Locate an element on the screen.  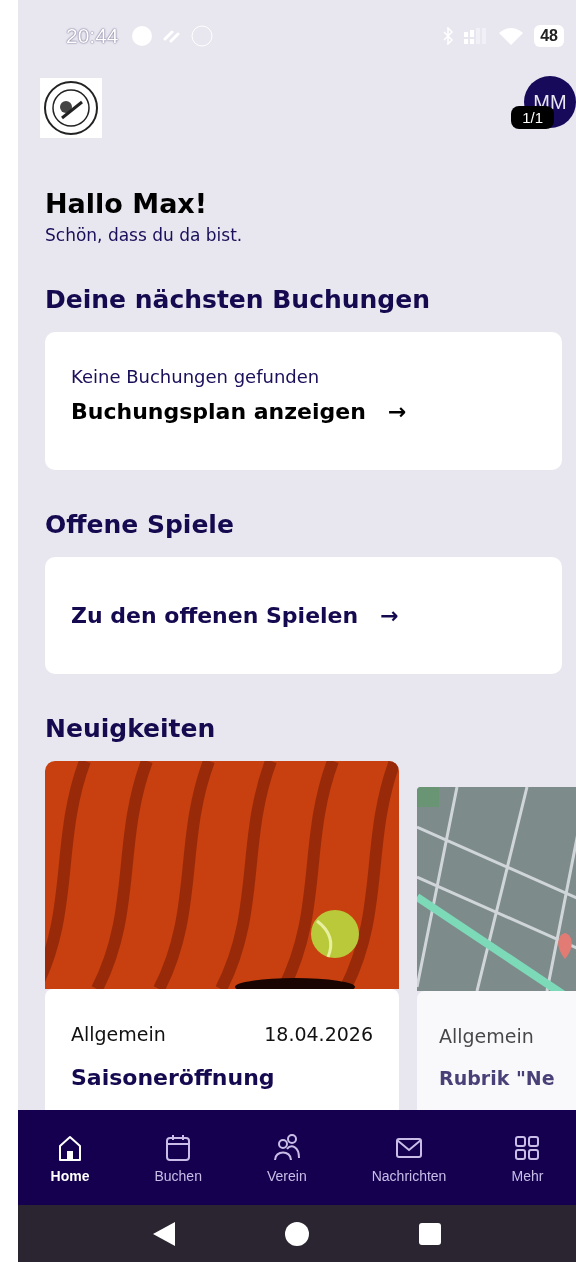
open-games-link: Zu den offenen Spielen → is located at coordinates (235, 615).